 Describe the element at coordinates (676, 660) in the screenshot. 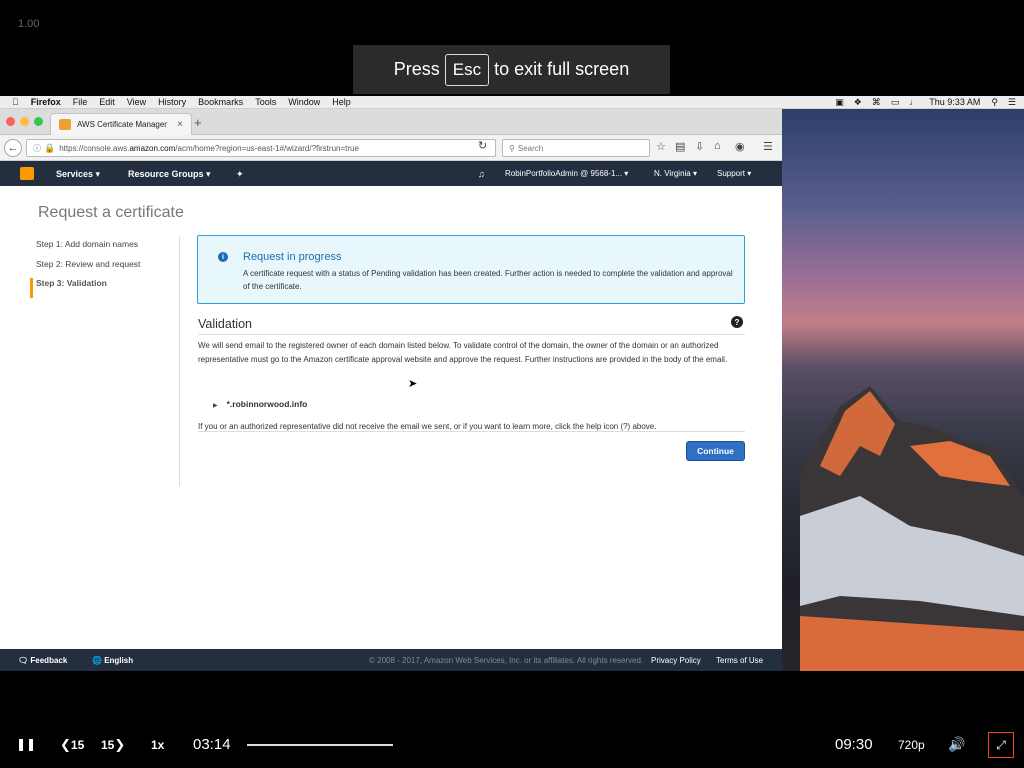

I see `privacy-policy-link: Privacy Policy` at that location.